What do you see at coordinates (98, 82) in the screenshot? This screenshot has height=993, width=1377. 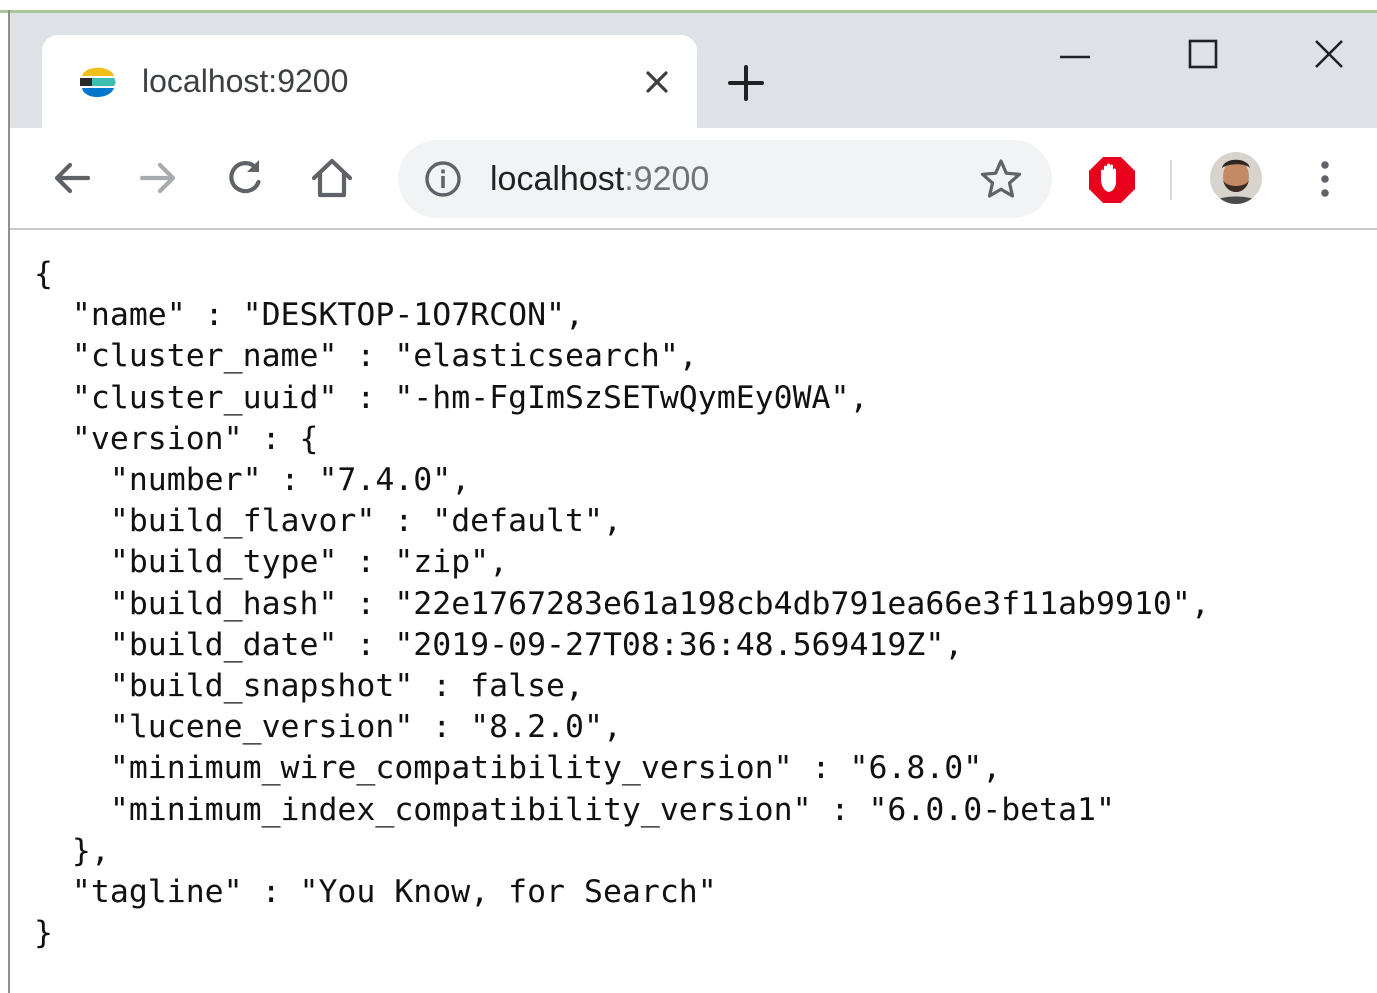 I see `elastic-logo-icon` at bounding box center [98, 82].